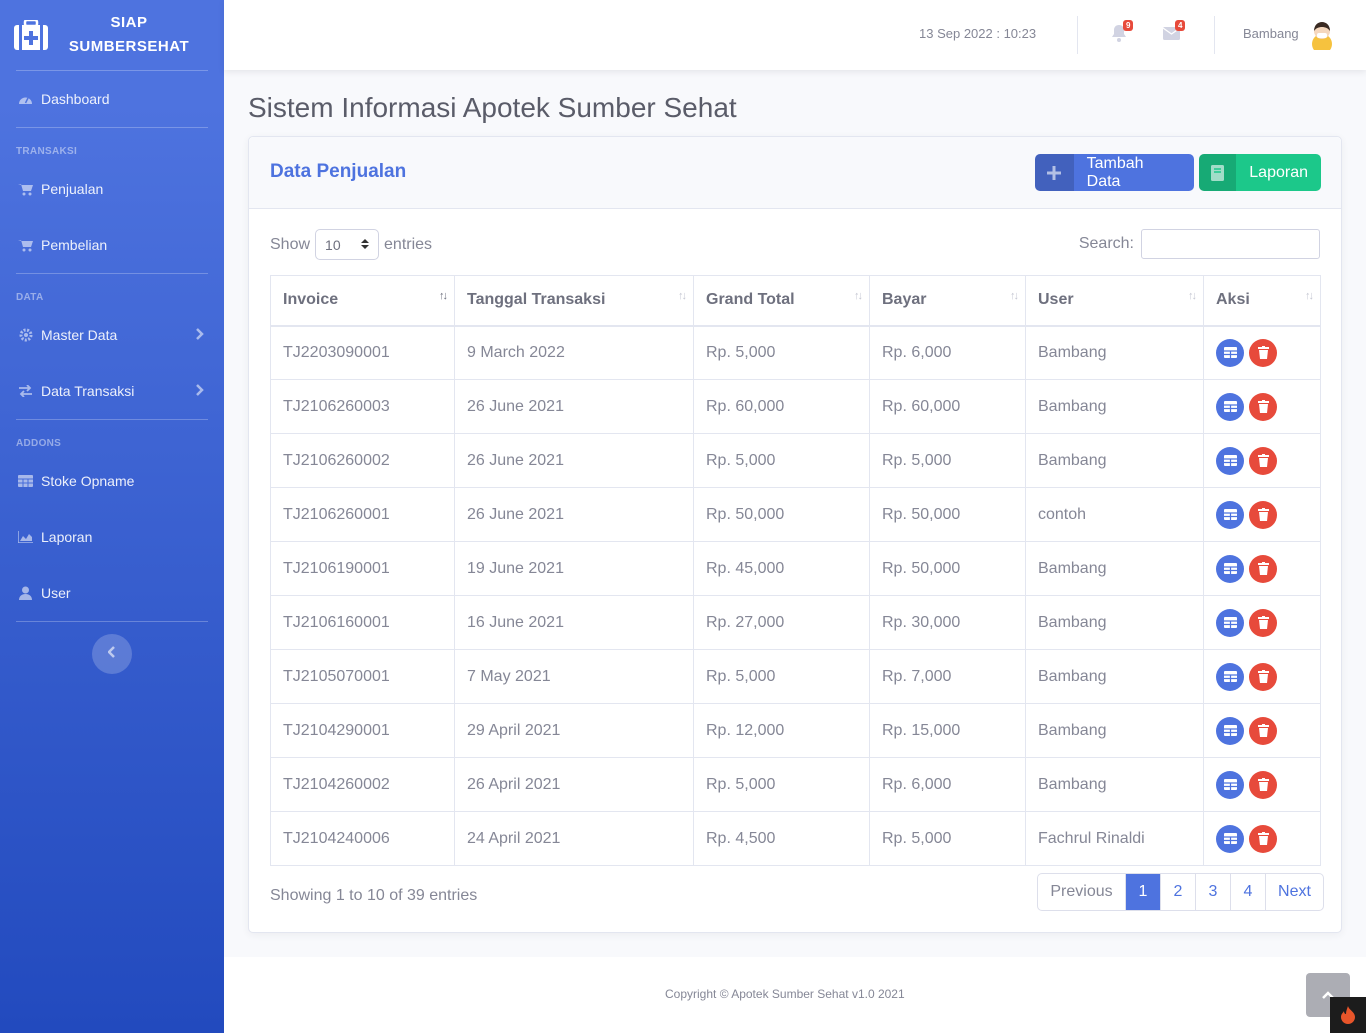 Image resolution: width=1366 pixels, height=1033 pixels. I want to click on cell-grand-total: Rp. 12,000, so click(781, 730).